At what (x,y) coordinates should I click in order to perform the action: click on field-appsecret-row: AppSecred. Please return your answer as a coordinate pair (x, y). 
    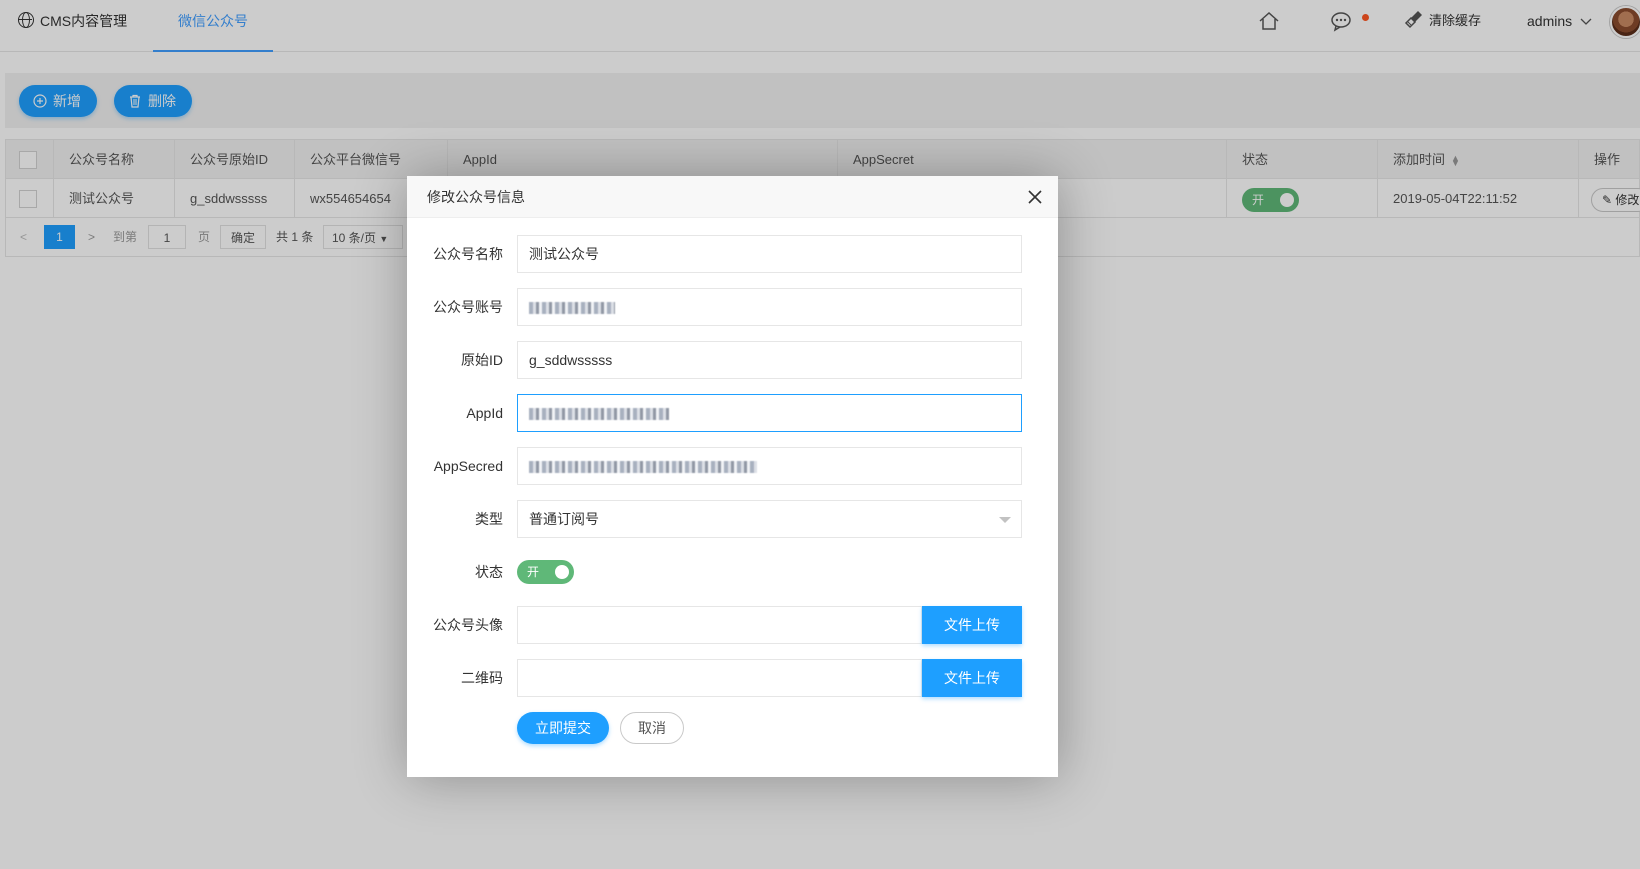
    Looking at the image, I should click on (732, 466).